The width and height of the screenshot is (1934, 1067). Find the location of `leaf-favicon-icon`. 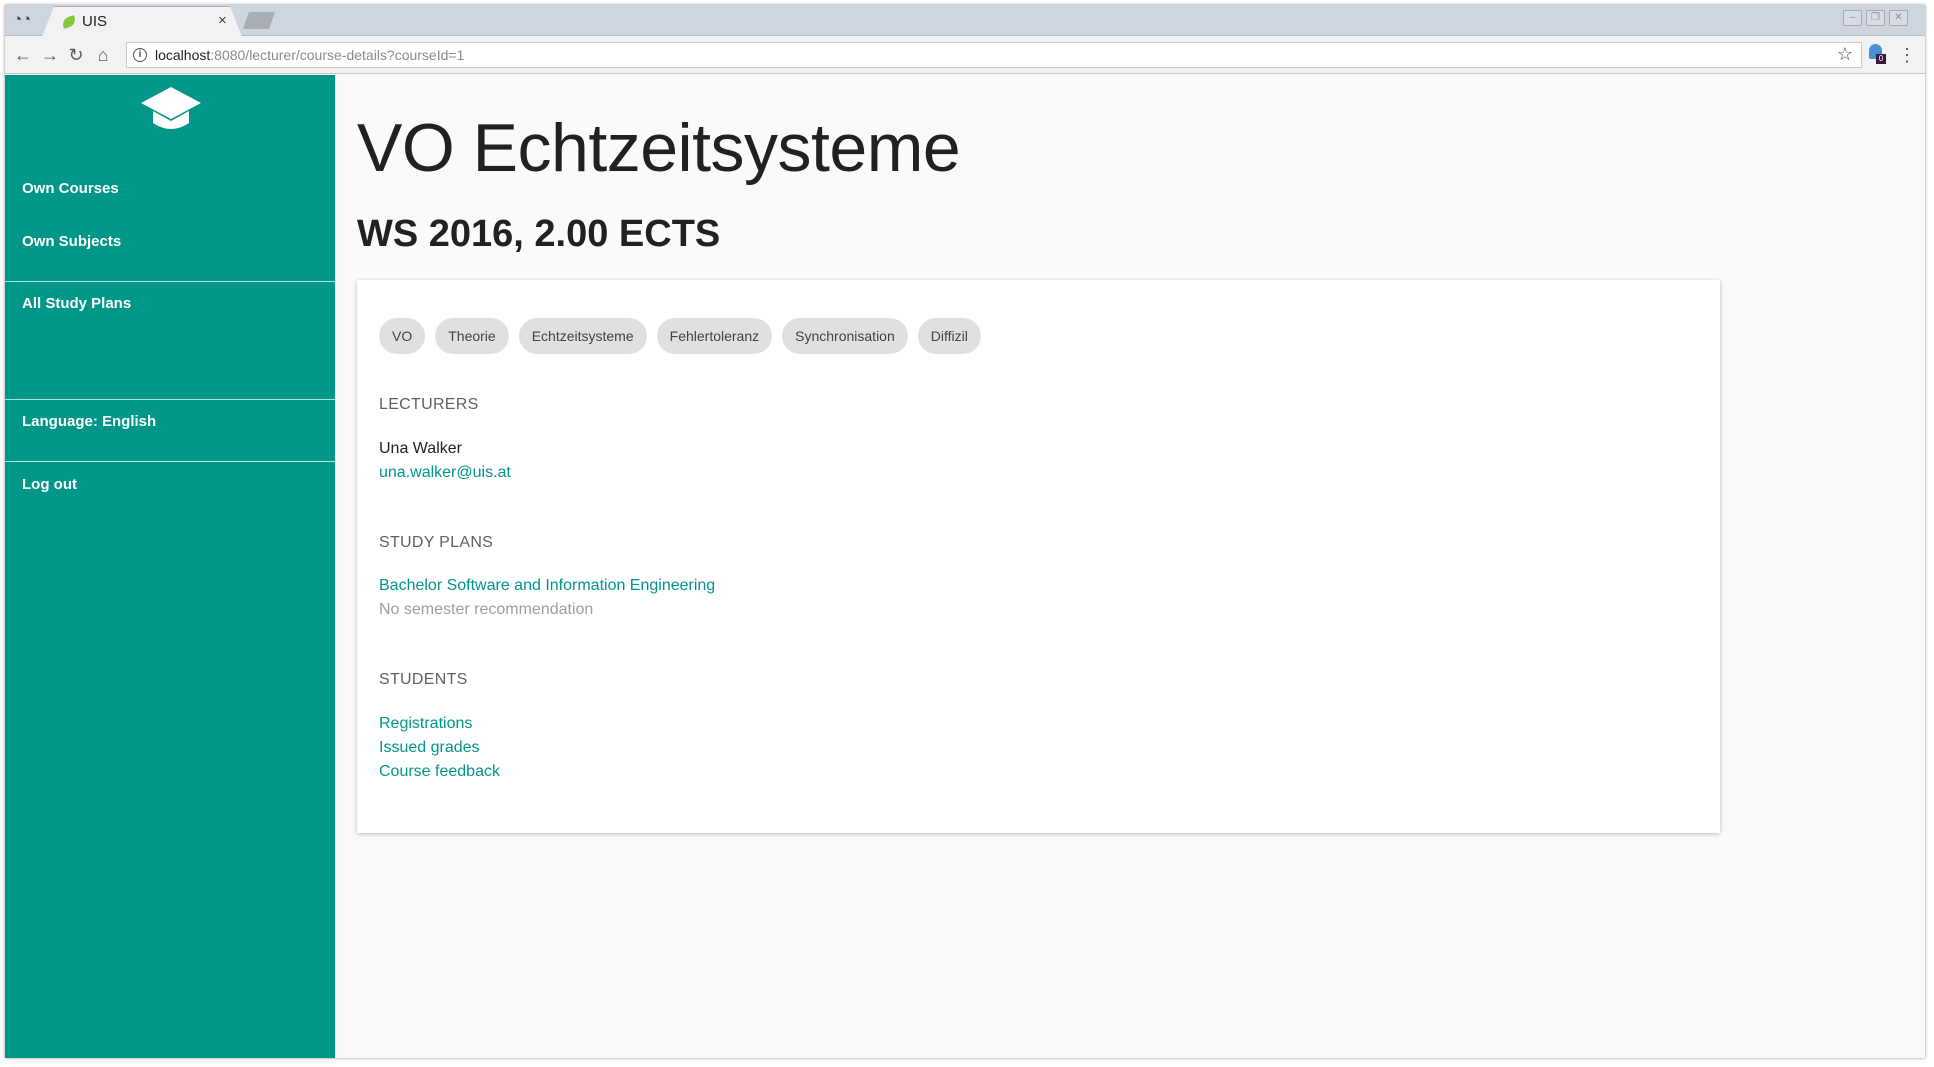

leaf-favicon-icon is located at coordinates (69, 22).